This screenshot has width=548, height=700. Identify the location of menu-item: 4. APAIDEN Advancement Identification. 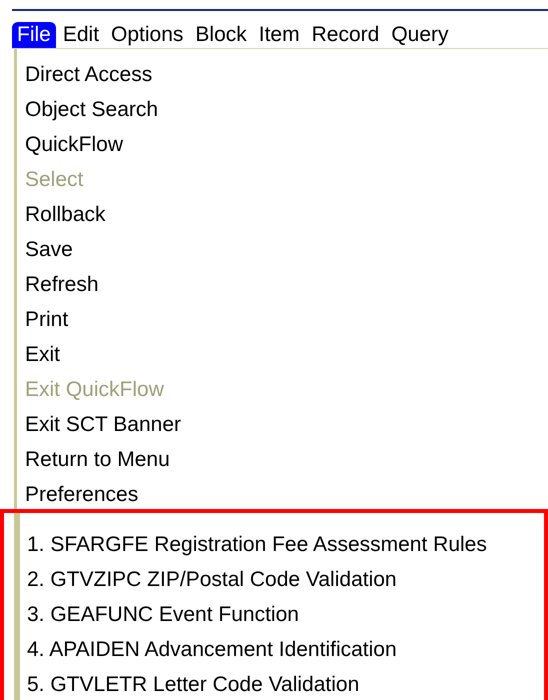
(282, 649).